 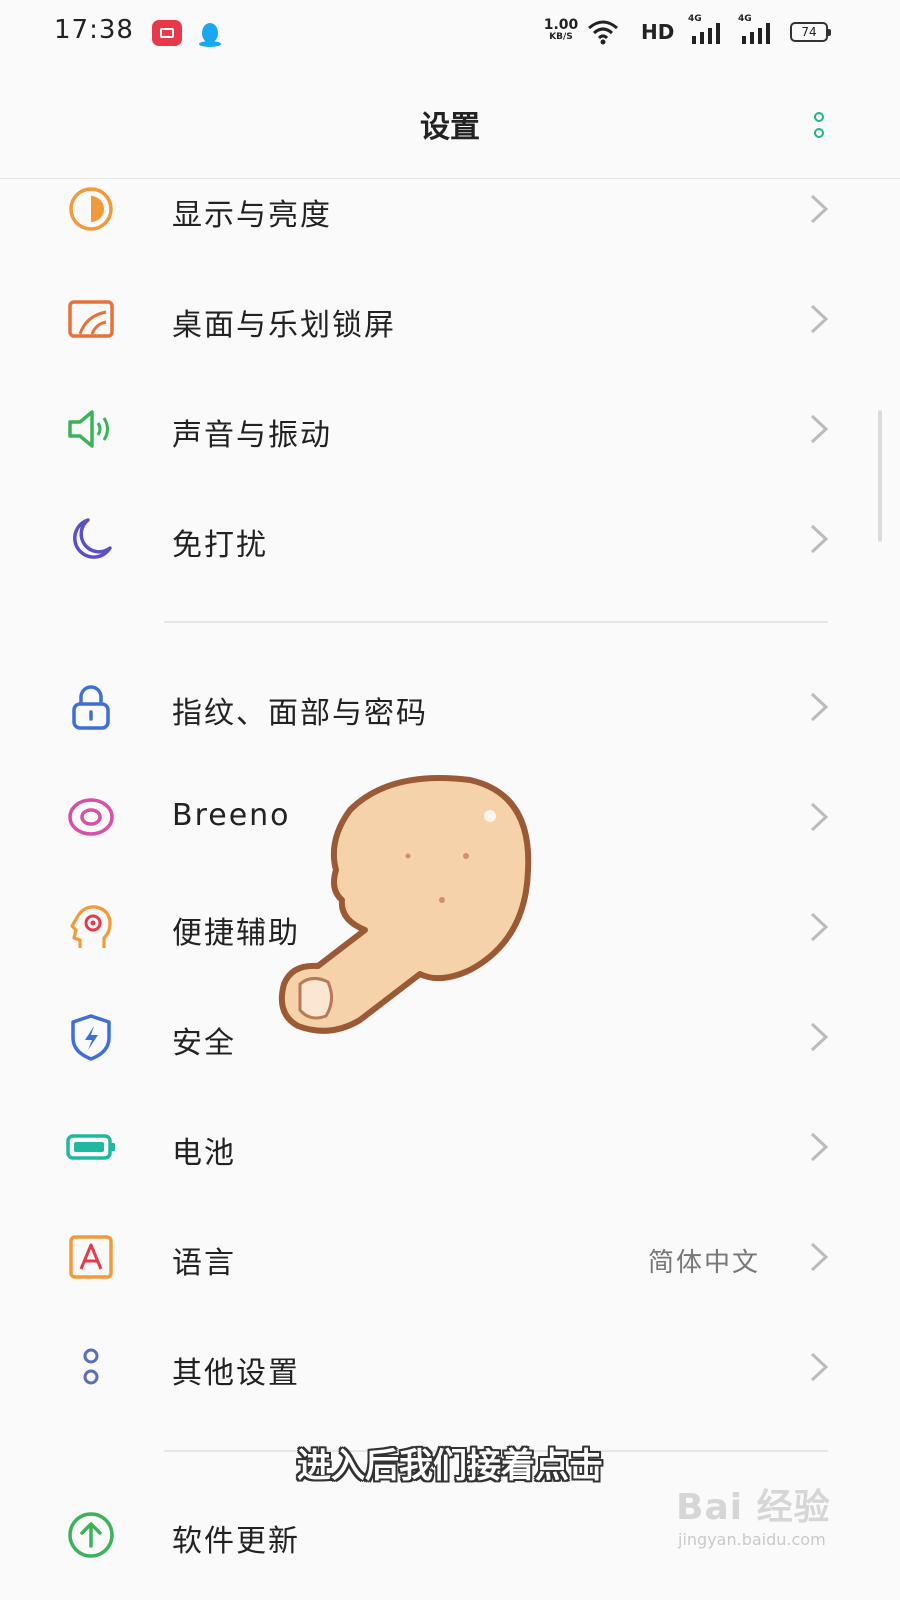 I want to click on language-current-value: 简体中文, so click(x=703, y=1263).